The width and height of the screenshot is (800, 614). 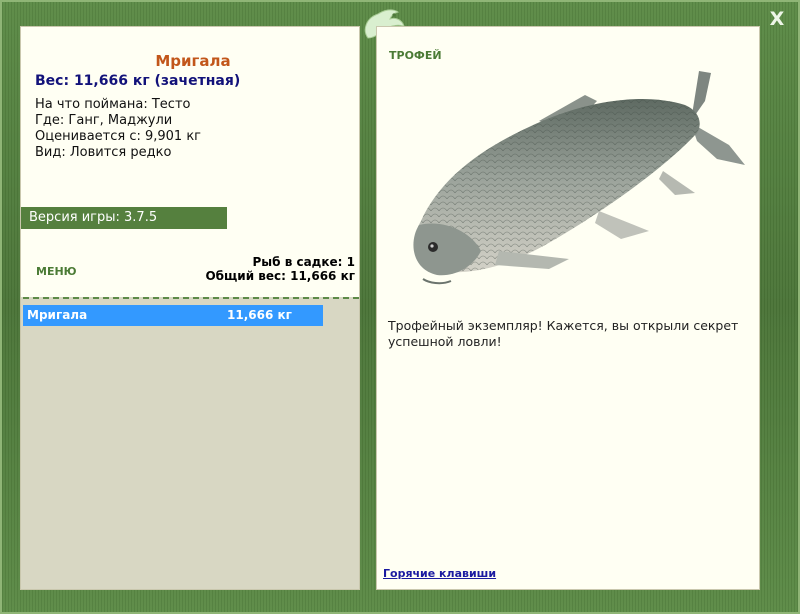 What do you see at coordinates (439, 573) in the screenshot?
I see `hotkeys-link: Горячие клавиши` at bounding box center [439, 573].